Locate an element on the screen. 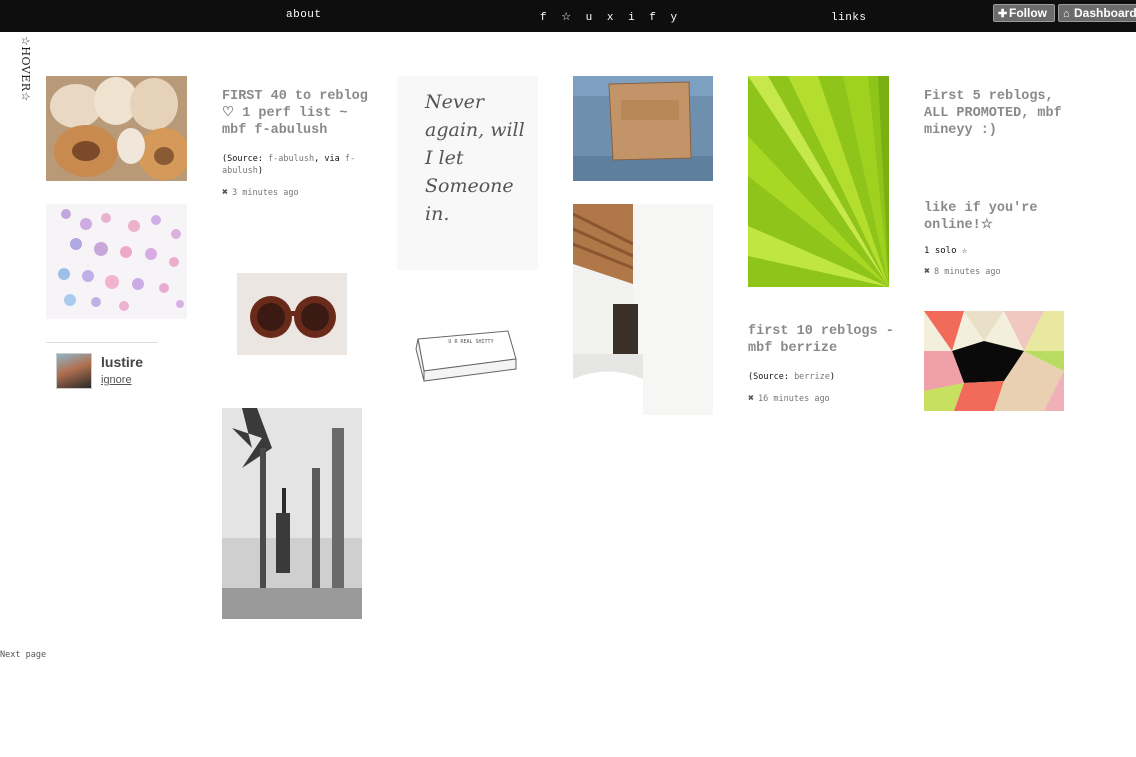  post-meta: ✖ 3 minutes ago is located at coordinates (297, 192).